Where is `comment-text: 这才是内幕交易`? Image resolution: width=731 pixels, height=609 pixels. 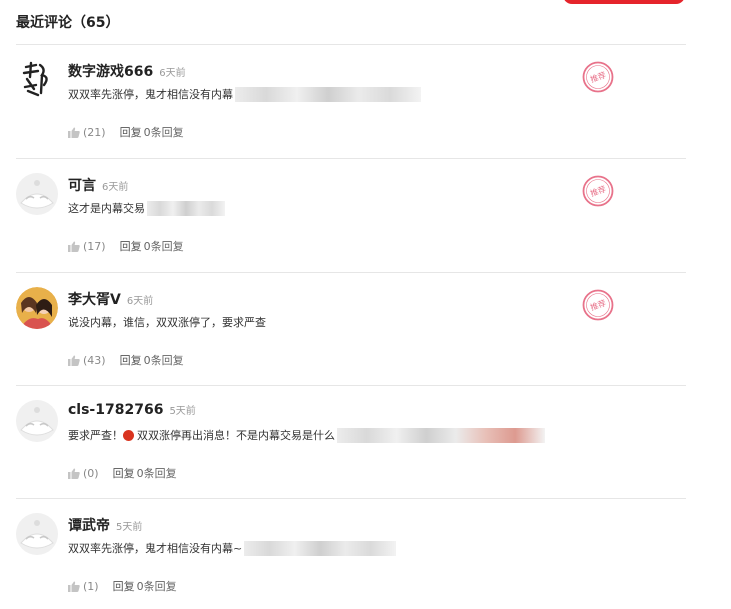
comment-text: 这才是内幕交易 is located at coordinates (146, 208).